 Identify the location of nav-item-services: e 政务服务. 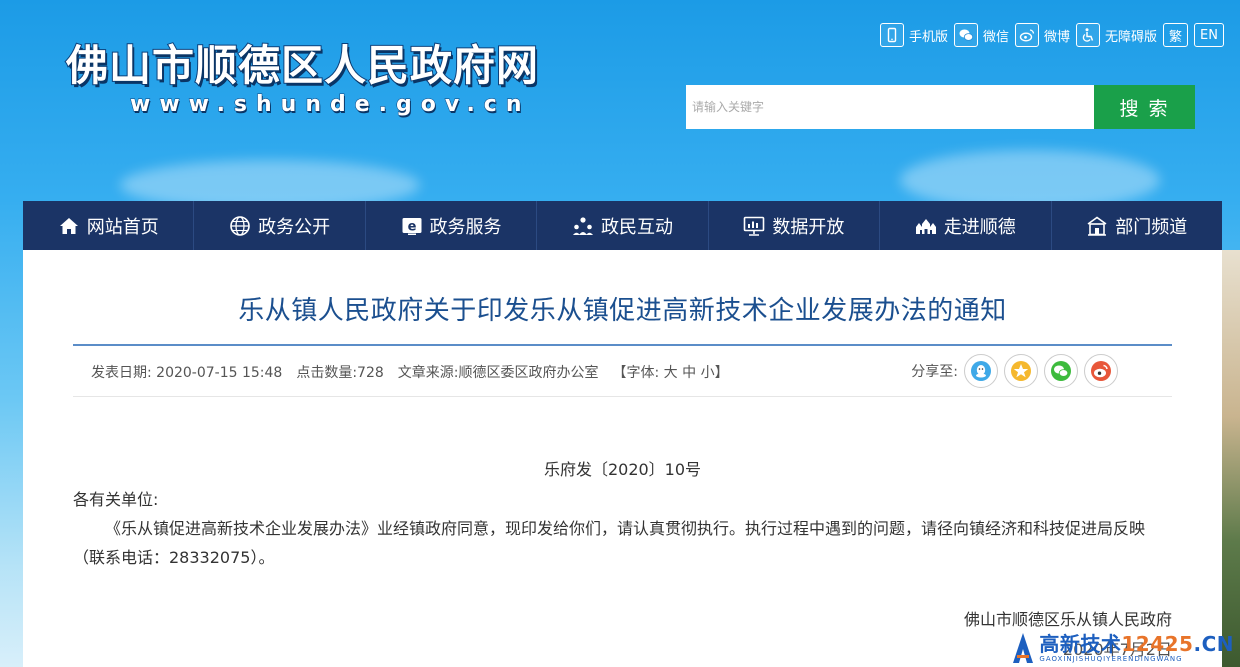
(452, 225).